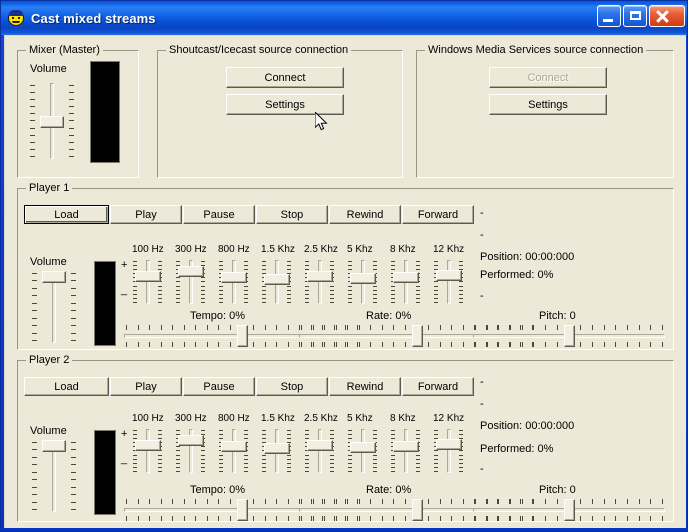 This screenshot has width=688, height=532. What do you see at coordinates (148, 418) in the screenshot?
I see `player-2-eq-band-label-0: 100 Hz` at bounding box center [148, 418].